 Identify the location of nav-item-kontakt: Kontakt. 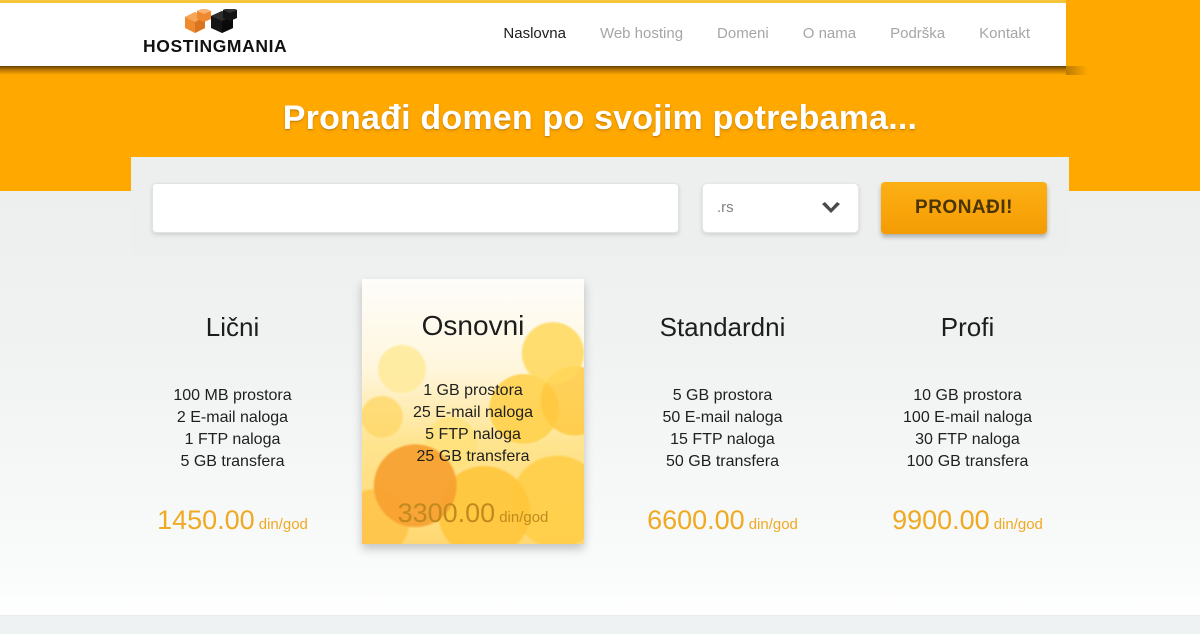
(1004, 33).